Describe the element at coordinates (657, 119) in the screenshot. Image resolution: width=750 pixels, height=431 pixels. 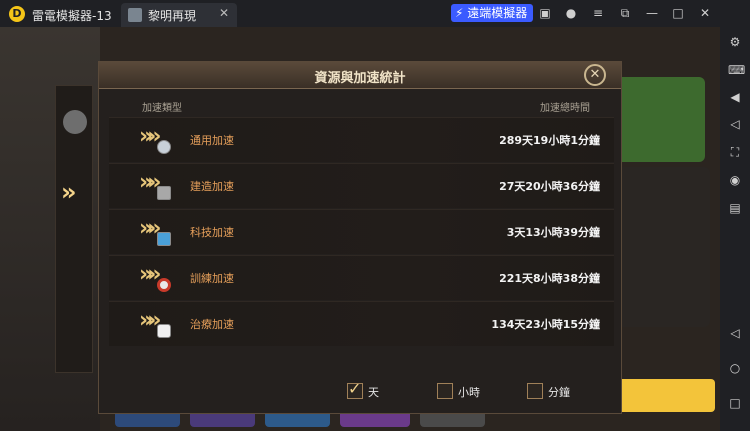
I see `background-map-tile` at that location.